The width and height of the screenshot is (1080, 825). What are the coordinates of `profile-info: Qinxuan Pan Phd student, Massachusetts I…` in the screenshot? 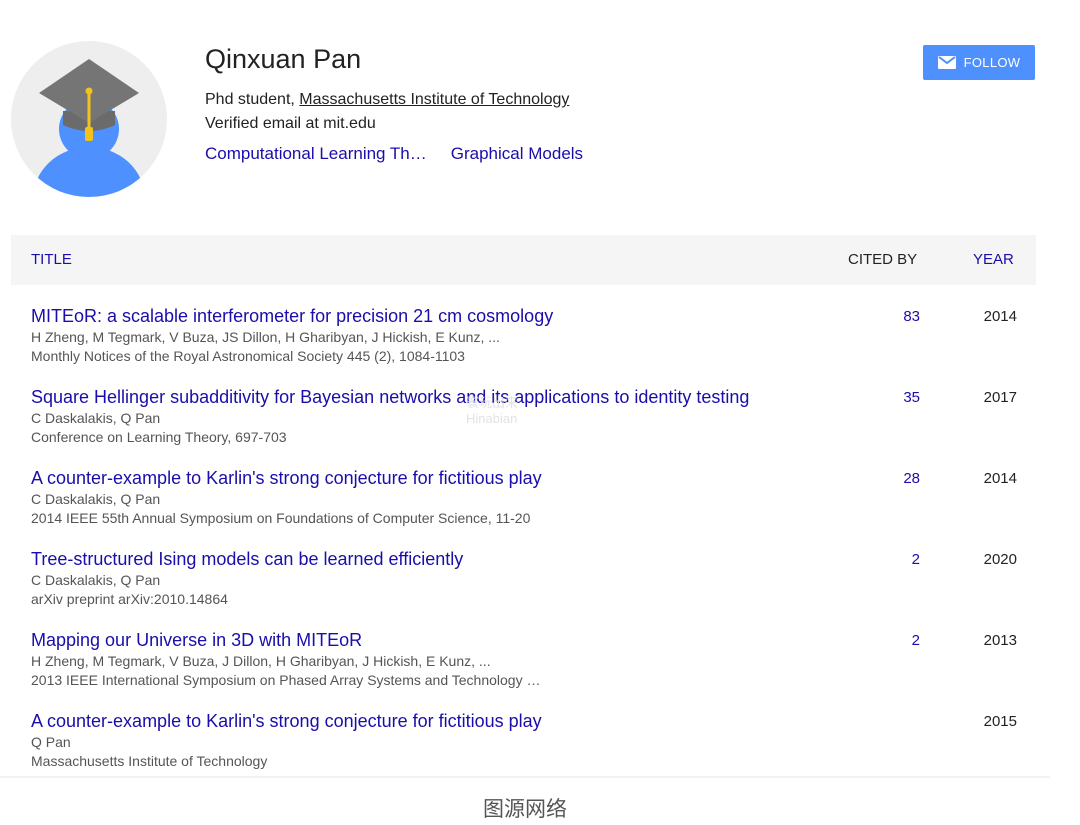 It's located at (394, 103).